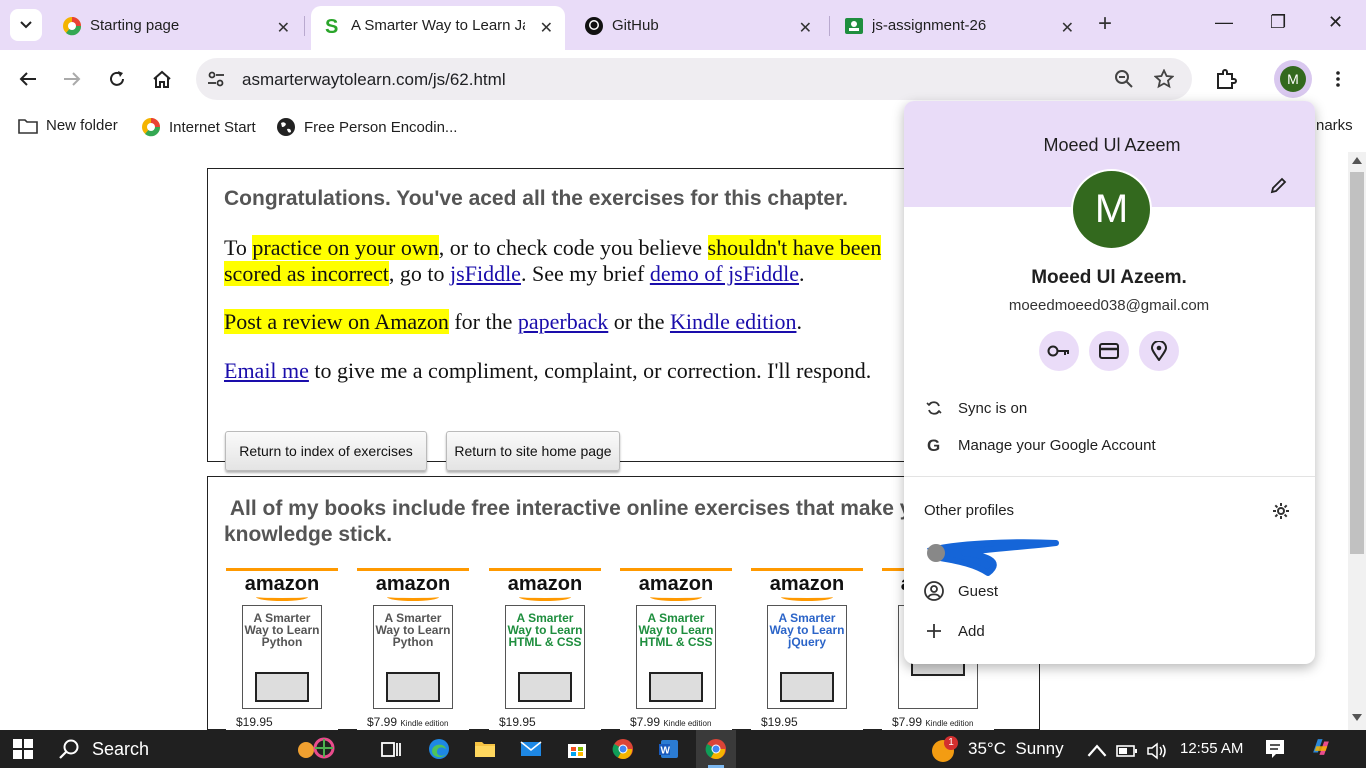 The width and height of the screenshot is (1366, 768). I want to click on windows-start-icon, so click(23, 749).